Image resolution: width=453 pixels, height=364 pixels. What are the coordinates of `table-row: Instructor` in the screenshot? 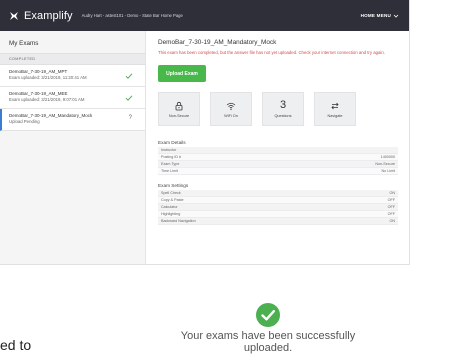 It's located at (278, 150).